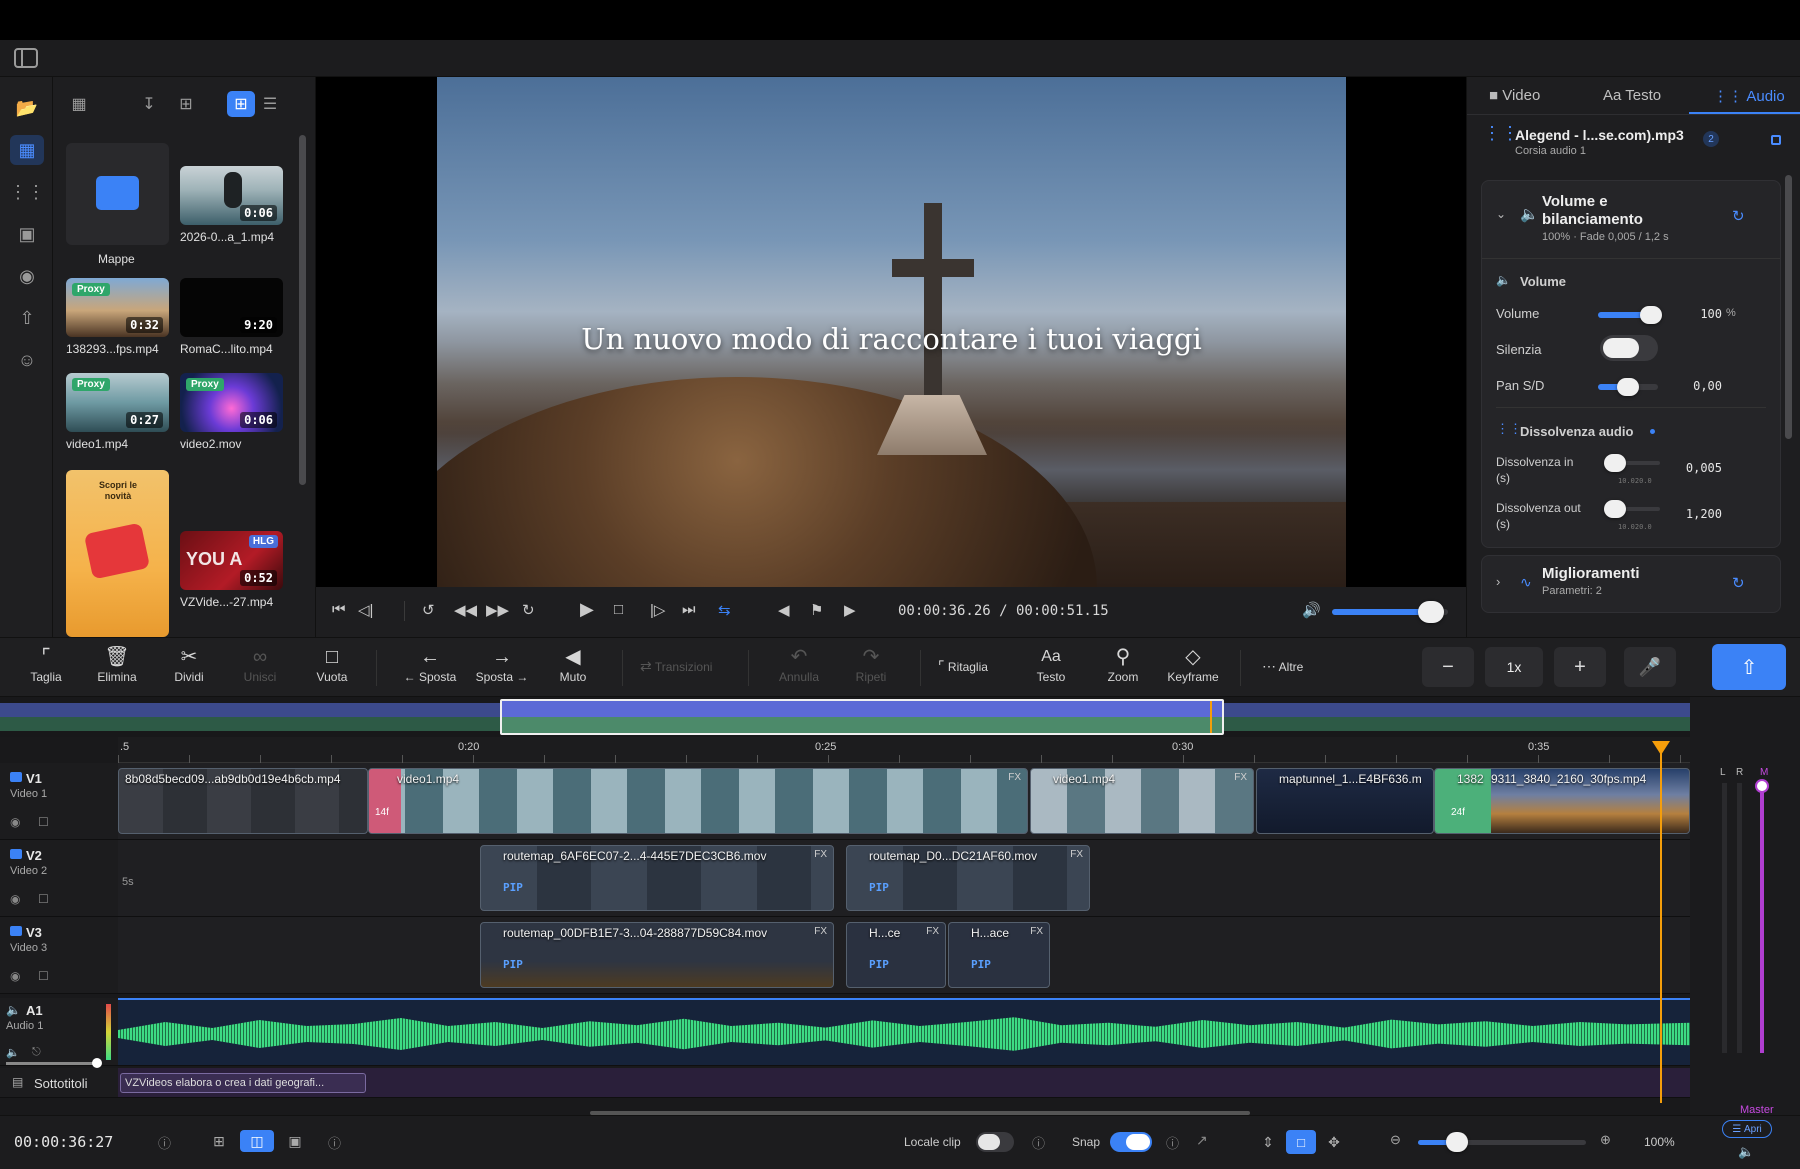 The image size is (1800, 1169). Describe the element at coordinates (231, 402) in the screenshot. I see `media-thumb: Proxy 0:06` at that location.